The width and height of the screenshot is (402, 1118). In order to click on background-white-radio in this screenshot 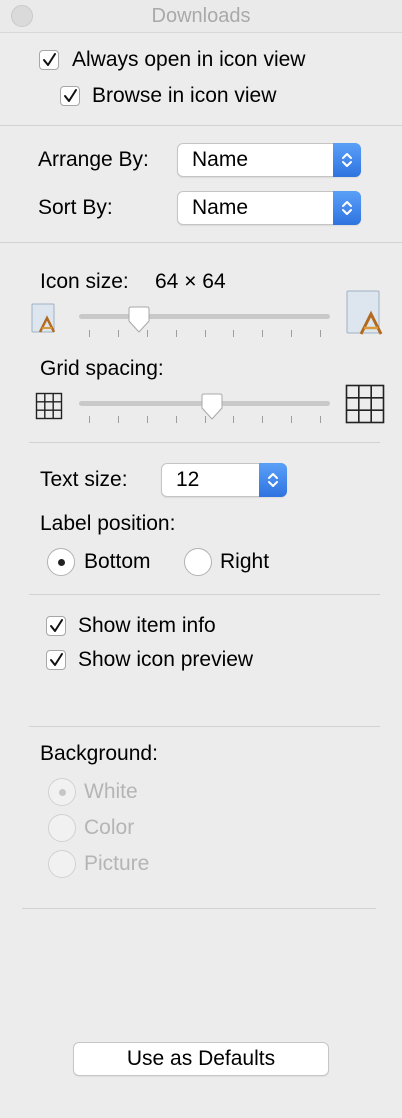, I will do `click(62, 792)`.